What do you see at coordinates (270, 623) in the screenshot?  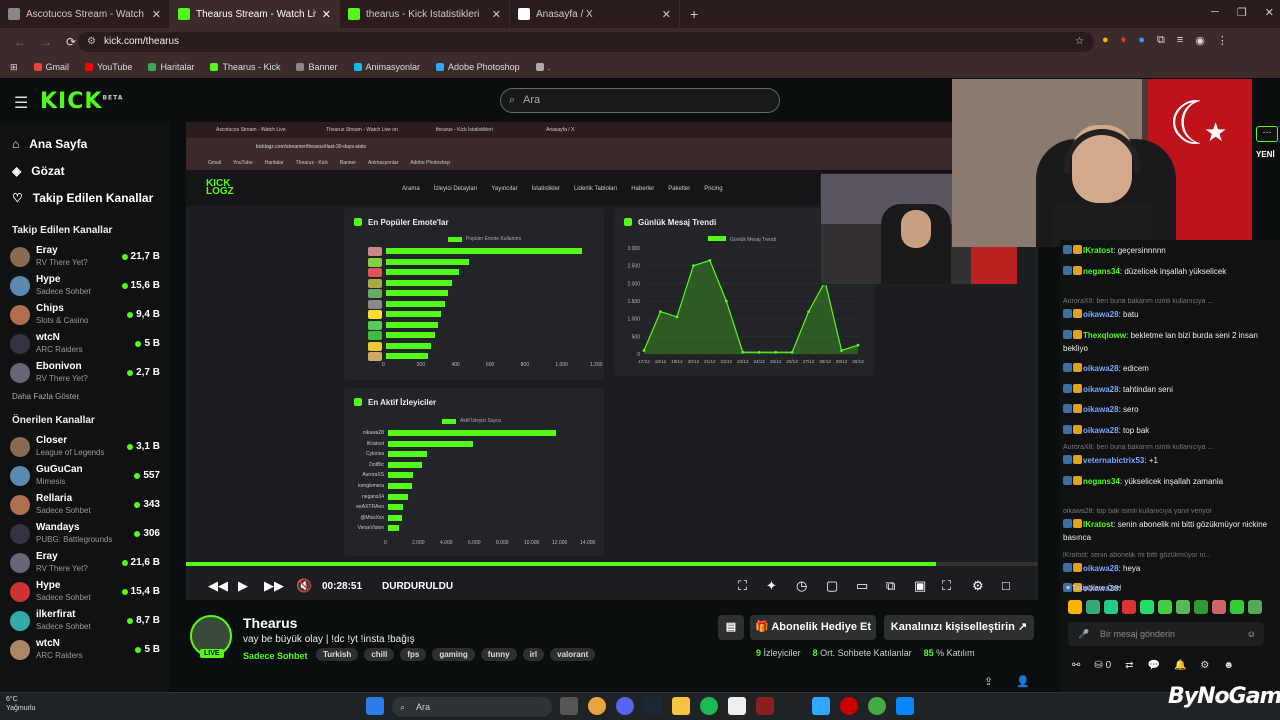 I see `streamer-name: Thearus` at bounding box center [270, 623].